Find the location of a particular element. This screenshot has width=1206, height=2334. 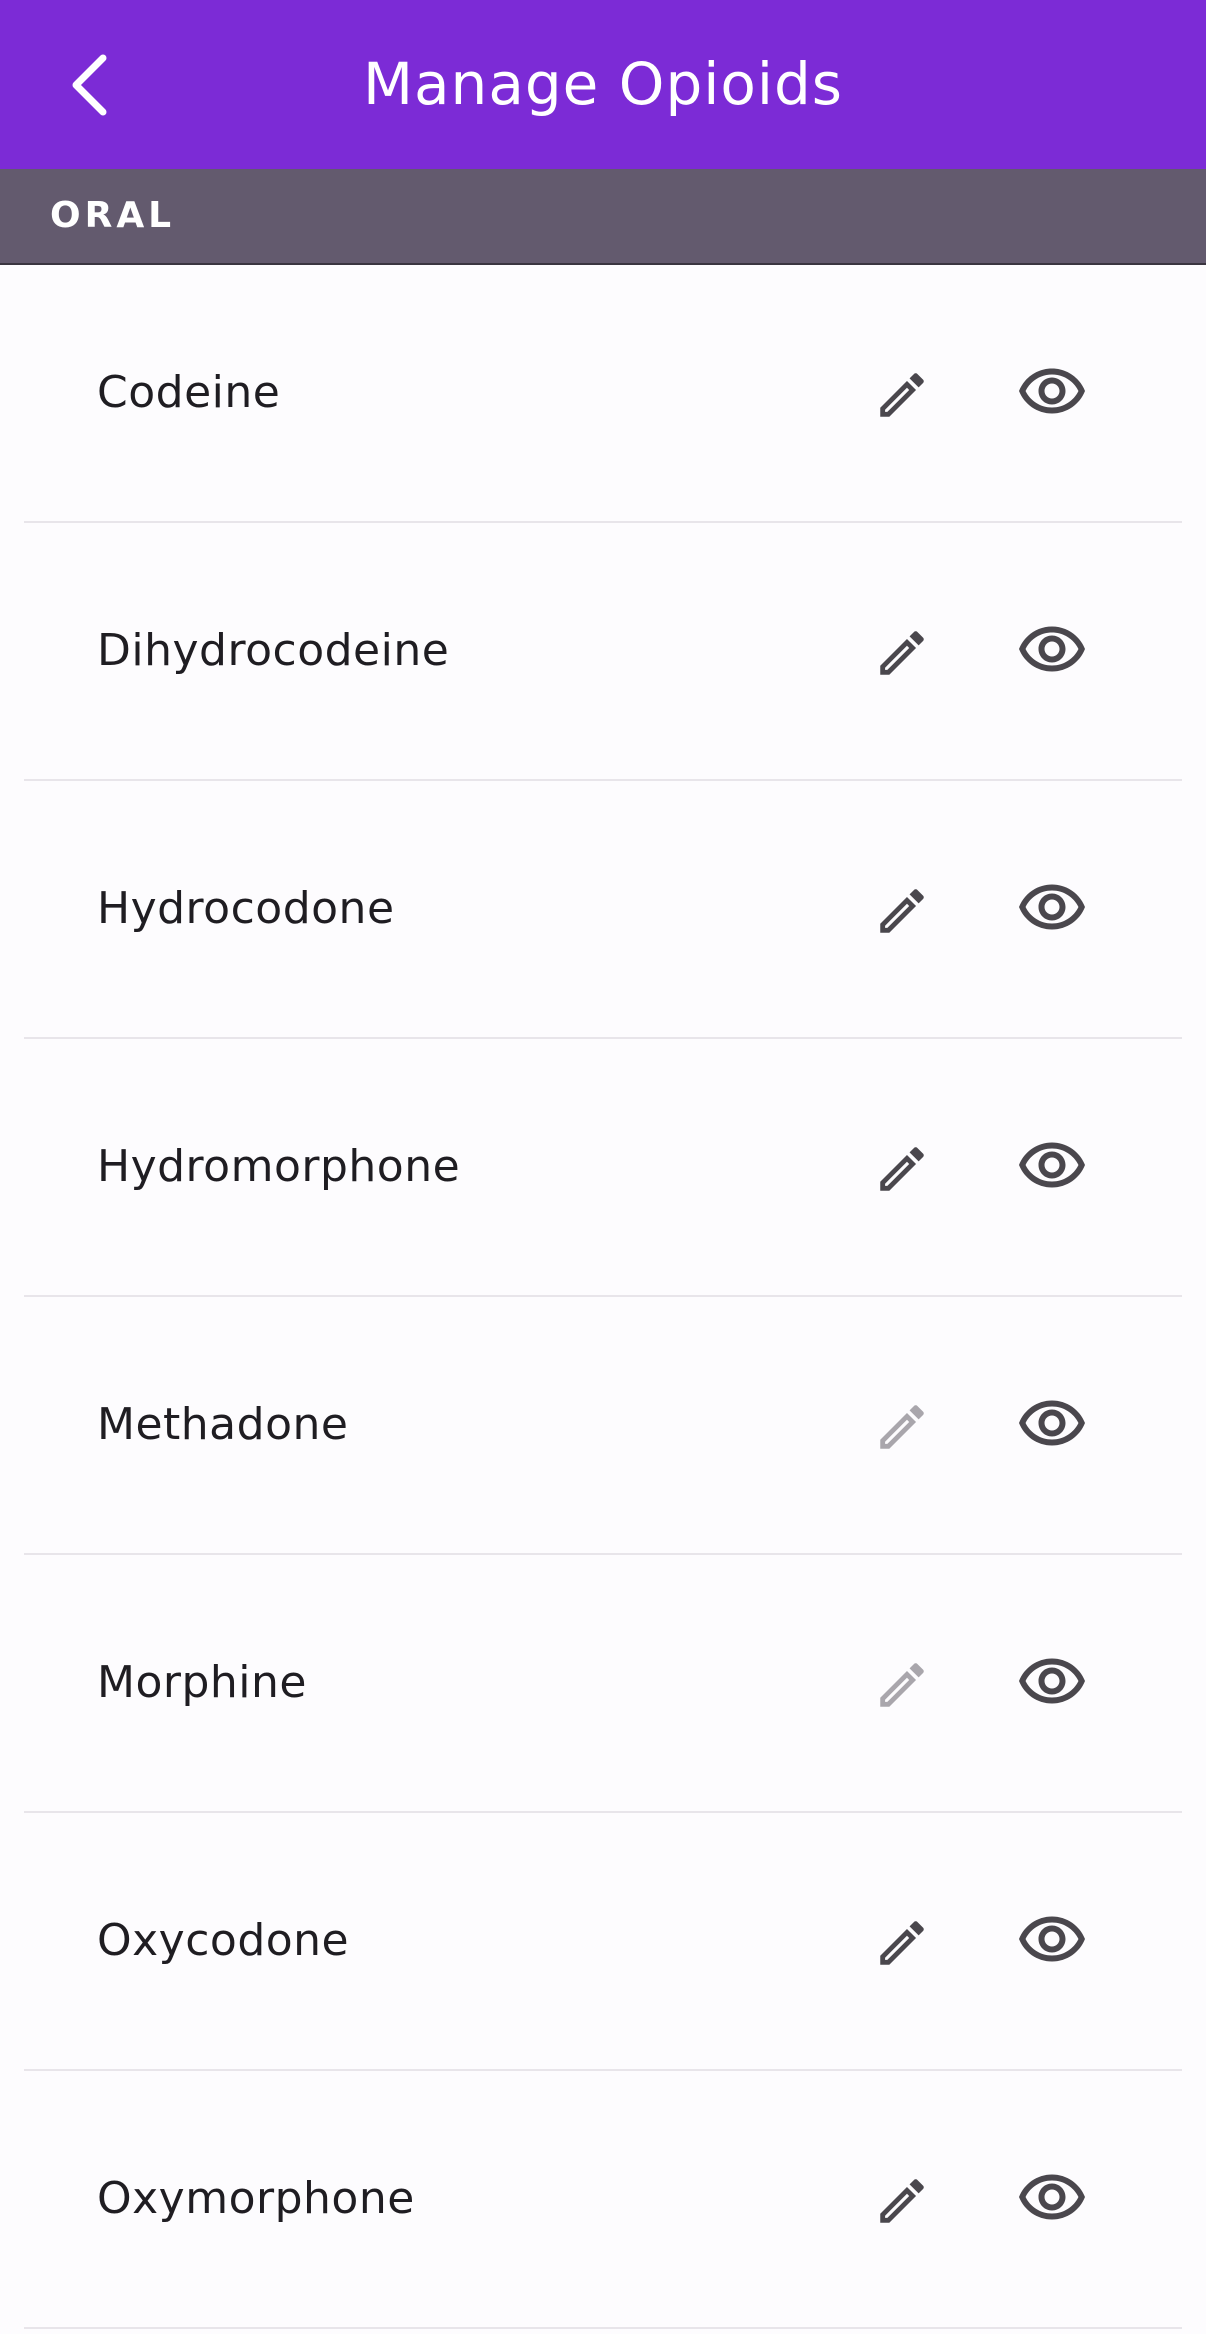

opioid-name: Oxycodone is located at coordinates (223, 1940).